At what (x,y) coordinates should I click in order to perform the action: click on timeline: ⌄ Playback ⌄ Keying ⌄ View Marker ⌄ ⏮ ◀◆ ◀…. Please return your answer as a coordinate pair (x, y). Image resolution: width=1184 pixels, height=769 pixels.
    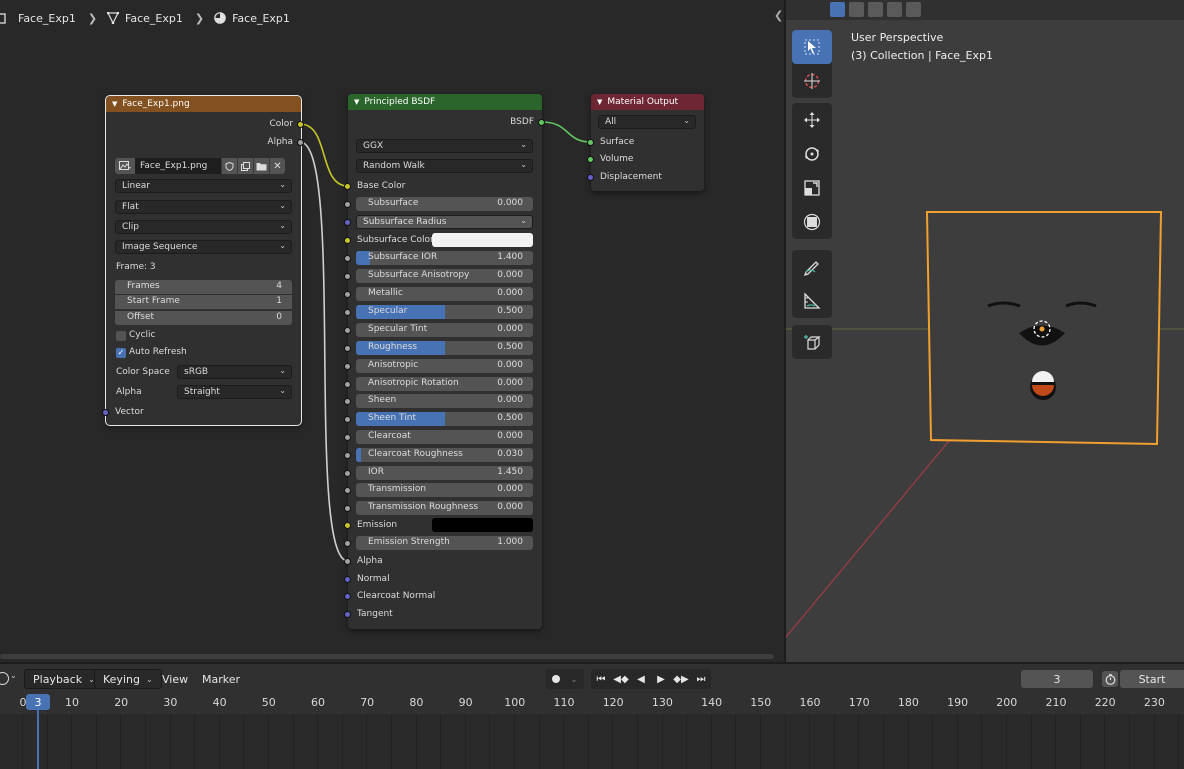
    Looking at the image, I should click on (592, 716).